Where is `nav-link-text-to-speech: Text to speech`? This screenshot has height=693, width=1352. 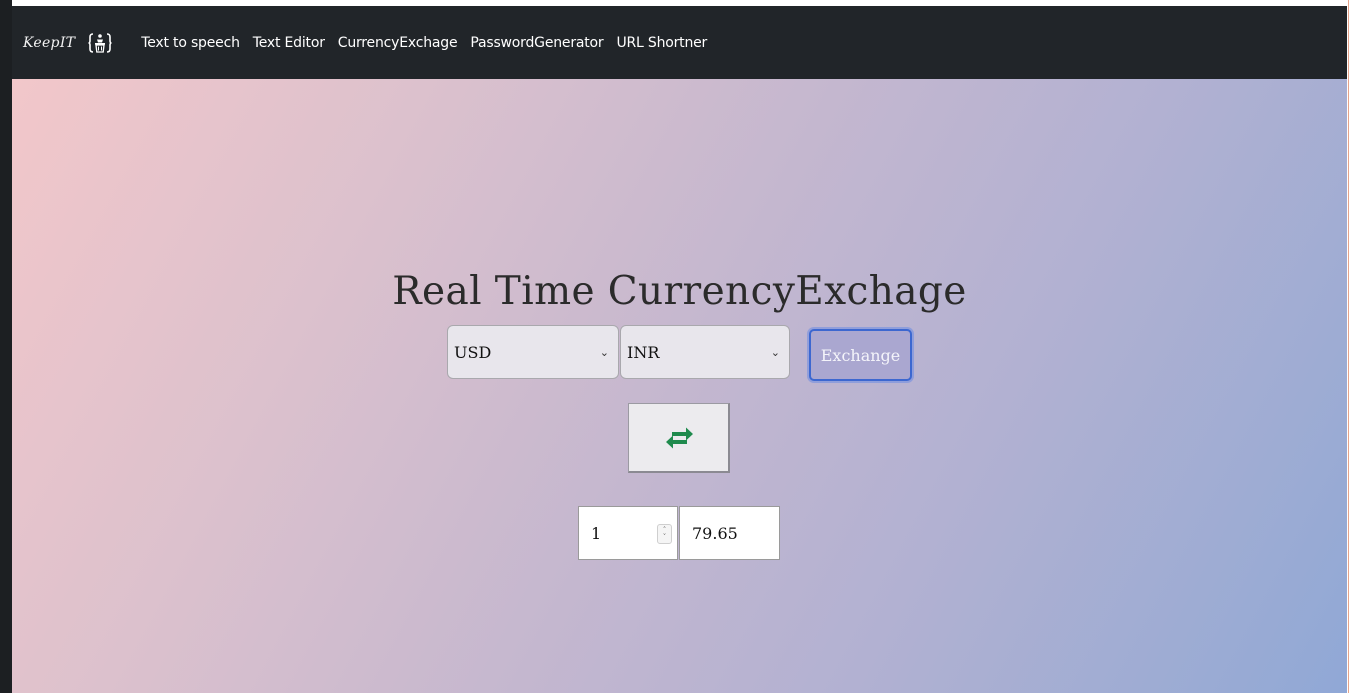
nav-link-text-to-speech: Text to speech is located at coordinates (190, 43).